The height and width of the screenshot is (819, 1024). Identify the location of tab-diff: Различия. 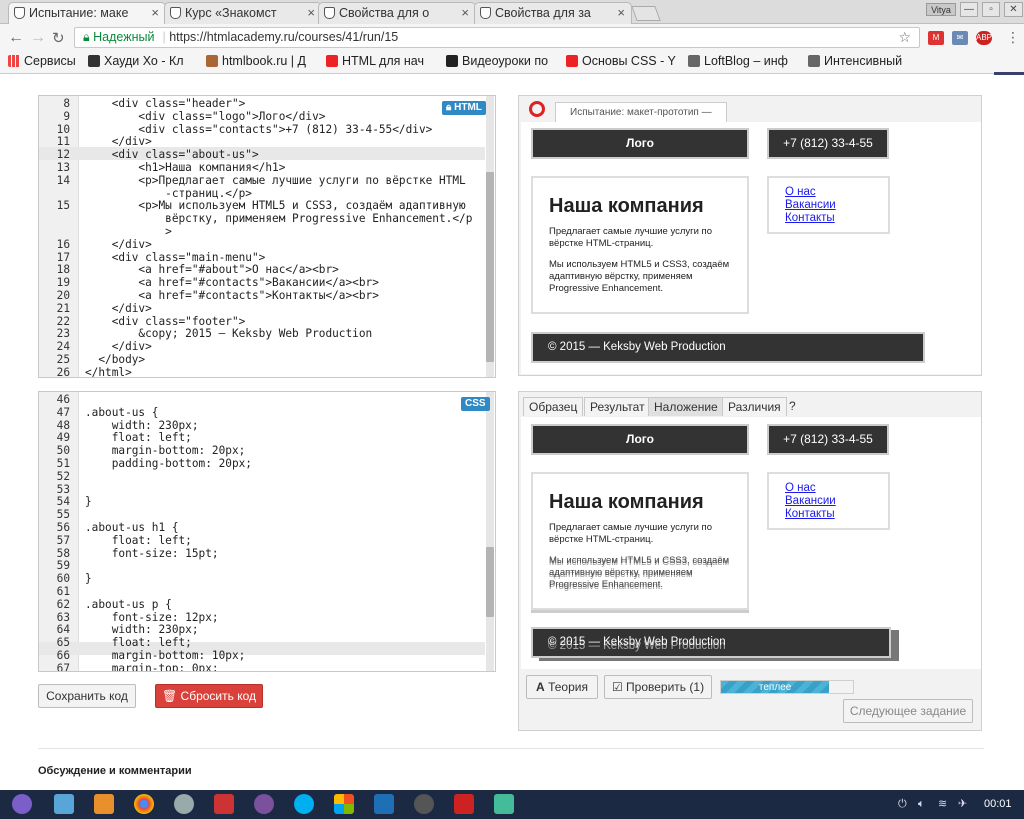
(754, 406).